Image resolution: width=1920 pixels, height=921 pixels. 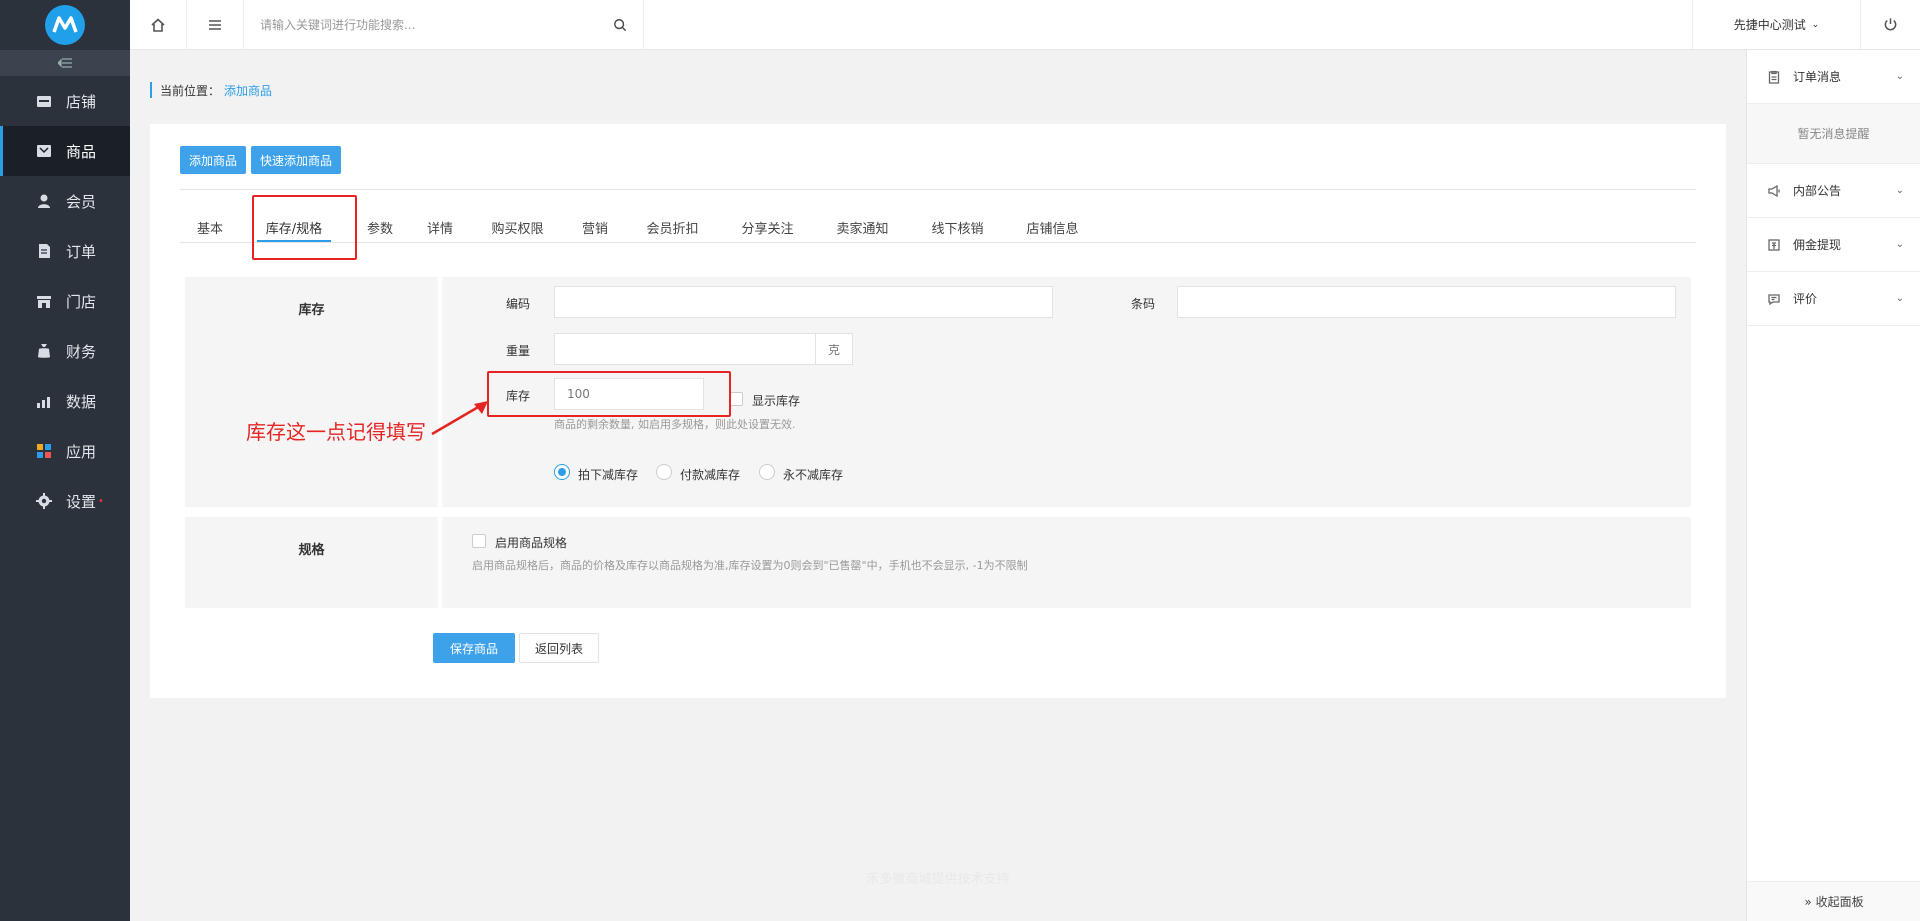 What do you see at coordinates (518, 396) in the screenshot?
I see `stock-label: 库存` at bounding box center [518, 396].